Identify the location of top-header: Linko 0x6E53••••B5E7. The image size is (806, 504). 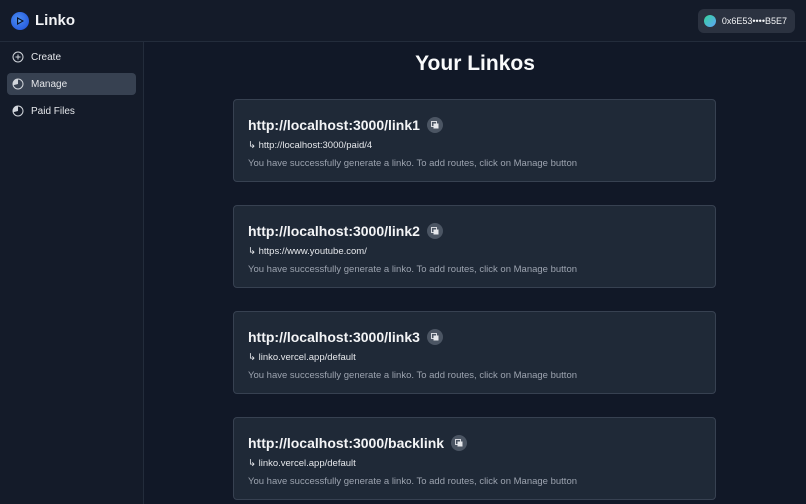
(403, 21).